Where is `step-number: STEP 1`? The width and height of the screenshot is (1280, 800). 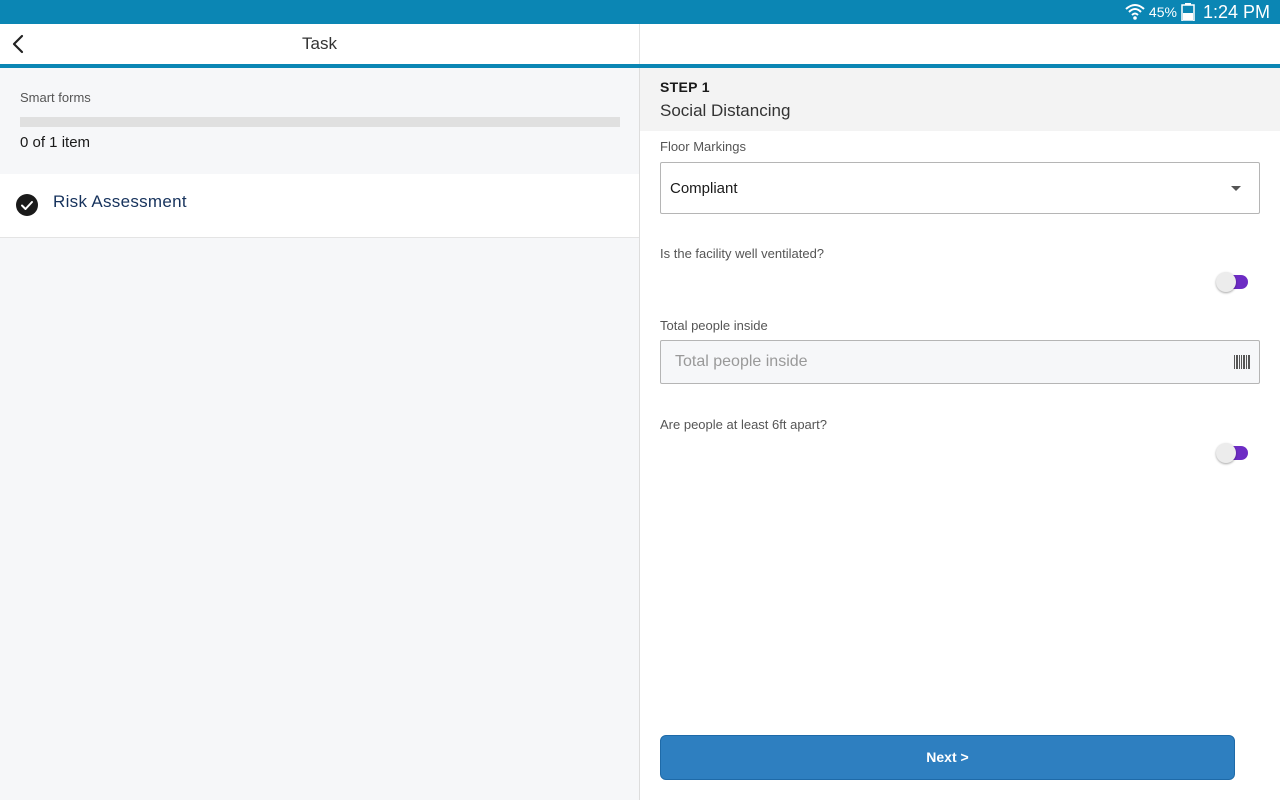 step-number: STEP 1 is located at coordinates (685, 87).